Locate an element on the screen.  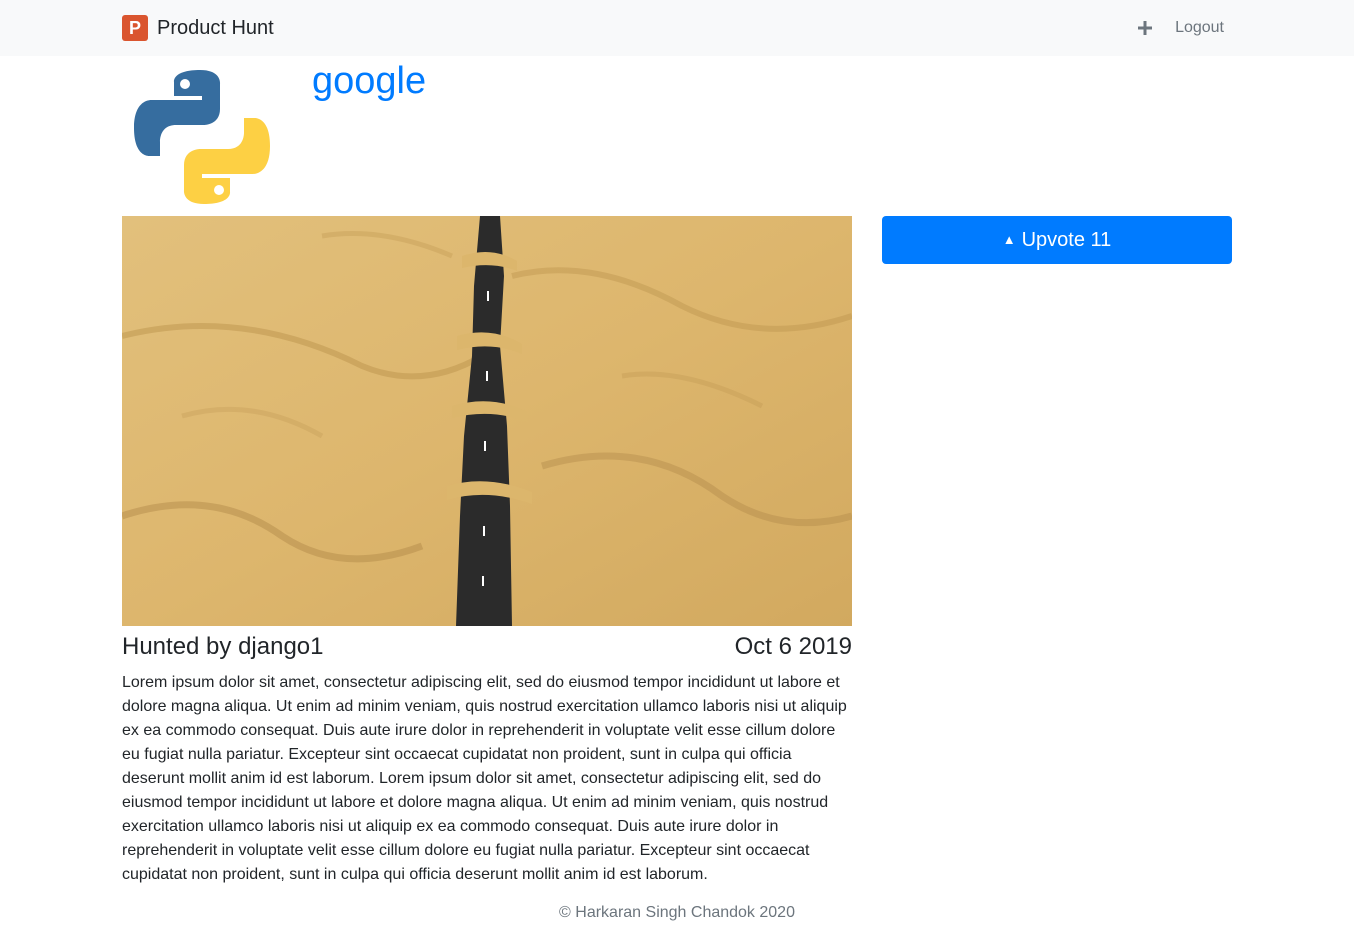
hunted-by: Hunted by django1 is located at coordinates (223, 646).